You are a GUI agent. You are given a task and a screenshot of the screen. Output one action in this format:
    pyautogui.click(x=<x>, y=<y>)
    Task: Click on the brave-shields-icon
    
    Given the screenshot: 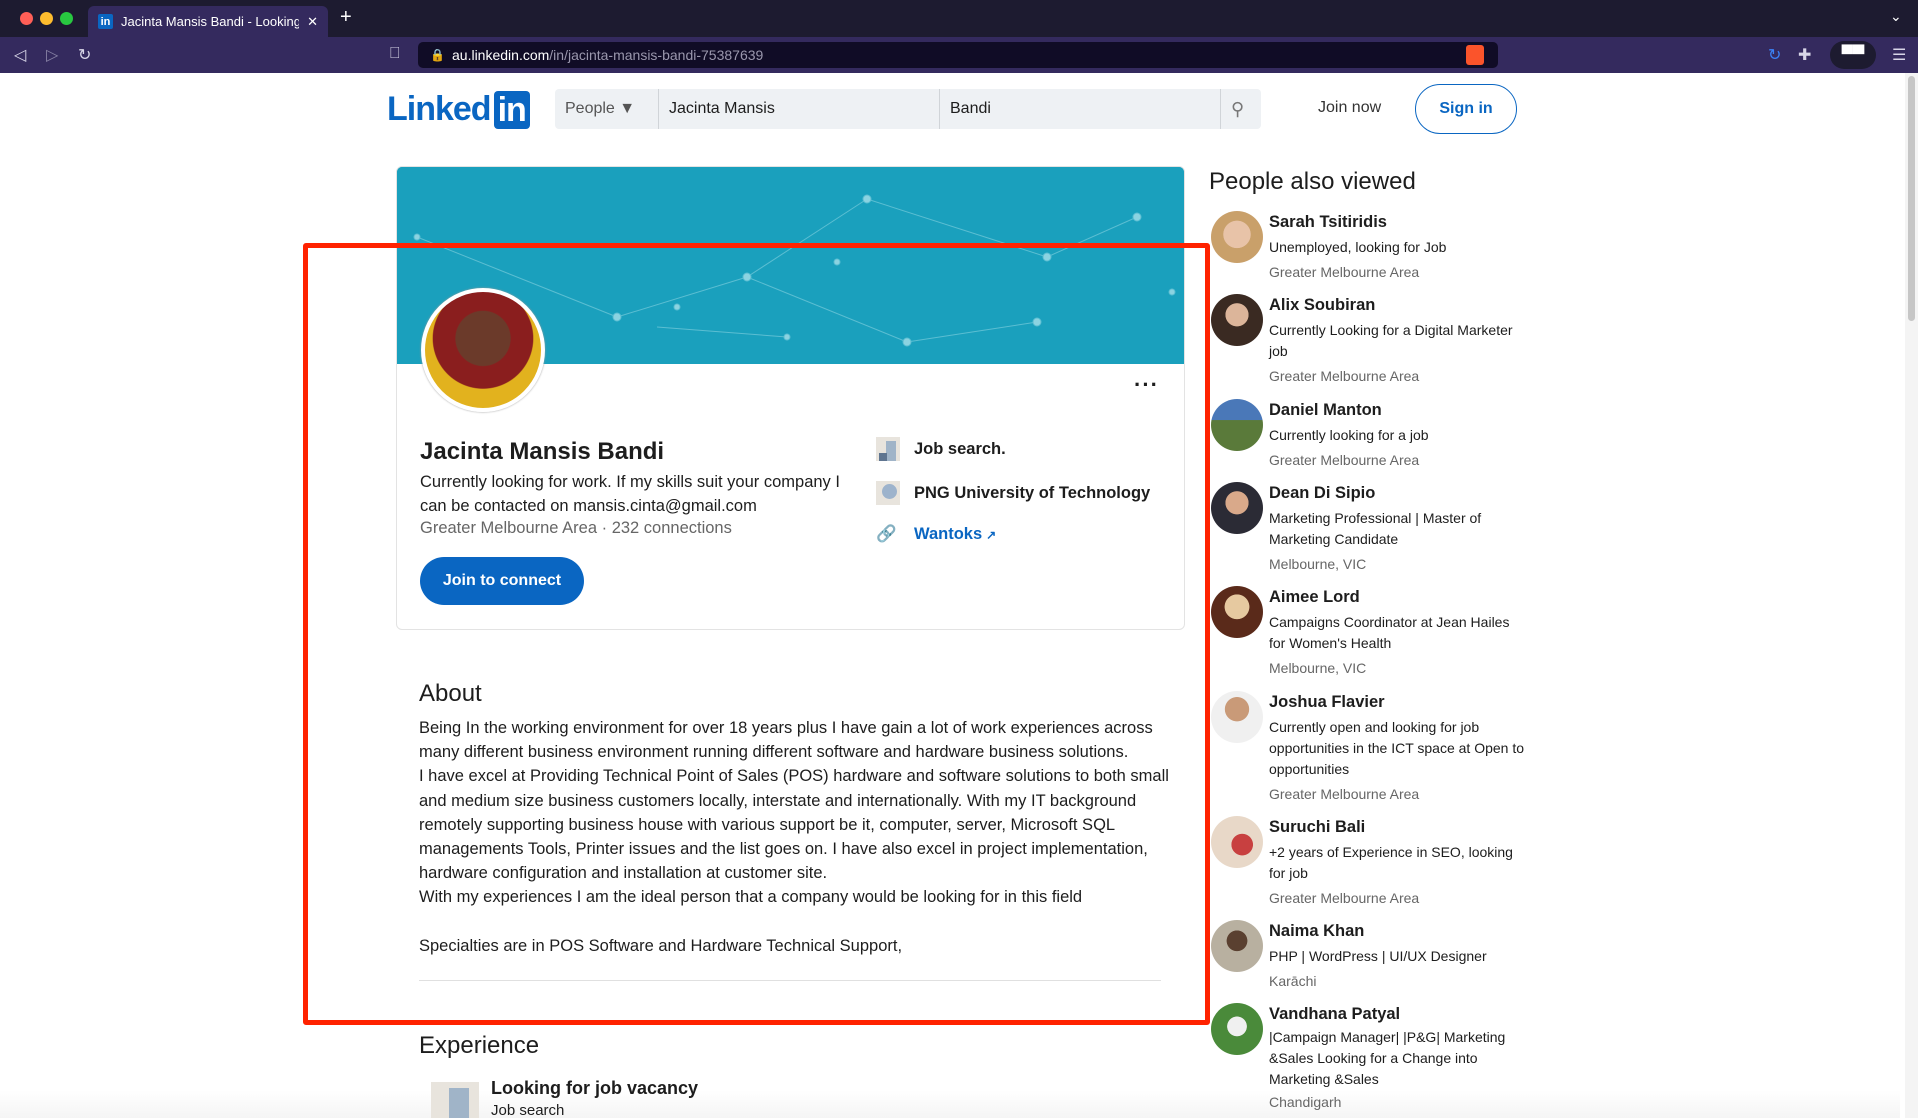 What is the action you would take?
    pyautogui.click(x=1475, y=55)
    